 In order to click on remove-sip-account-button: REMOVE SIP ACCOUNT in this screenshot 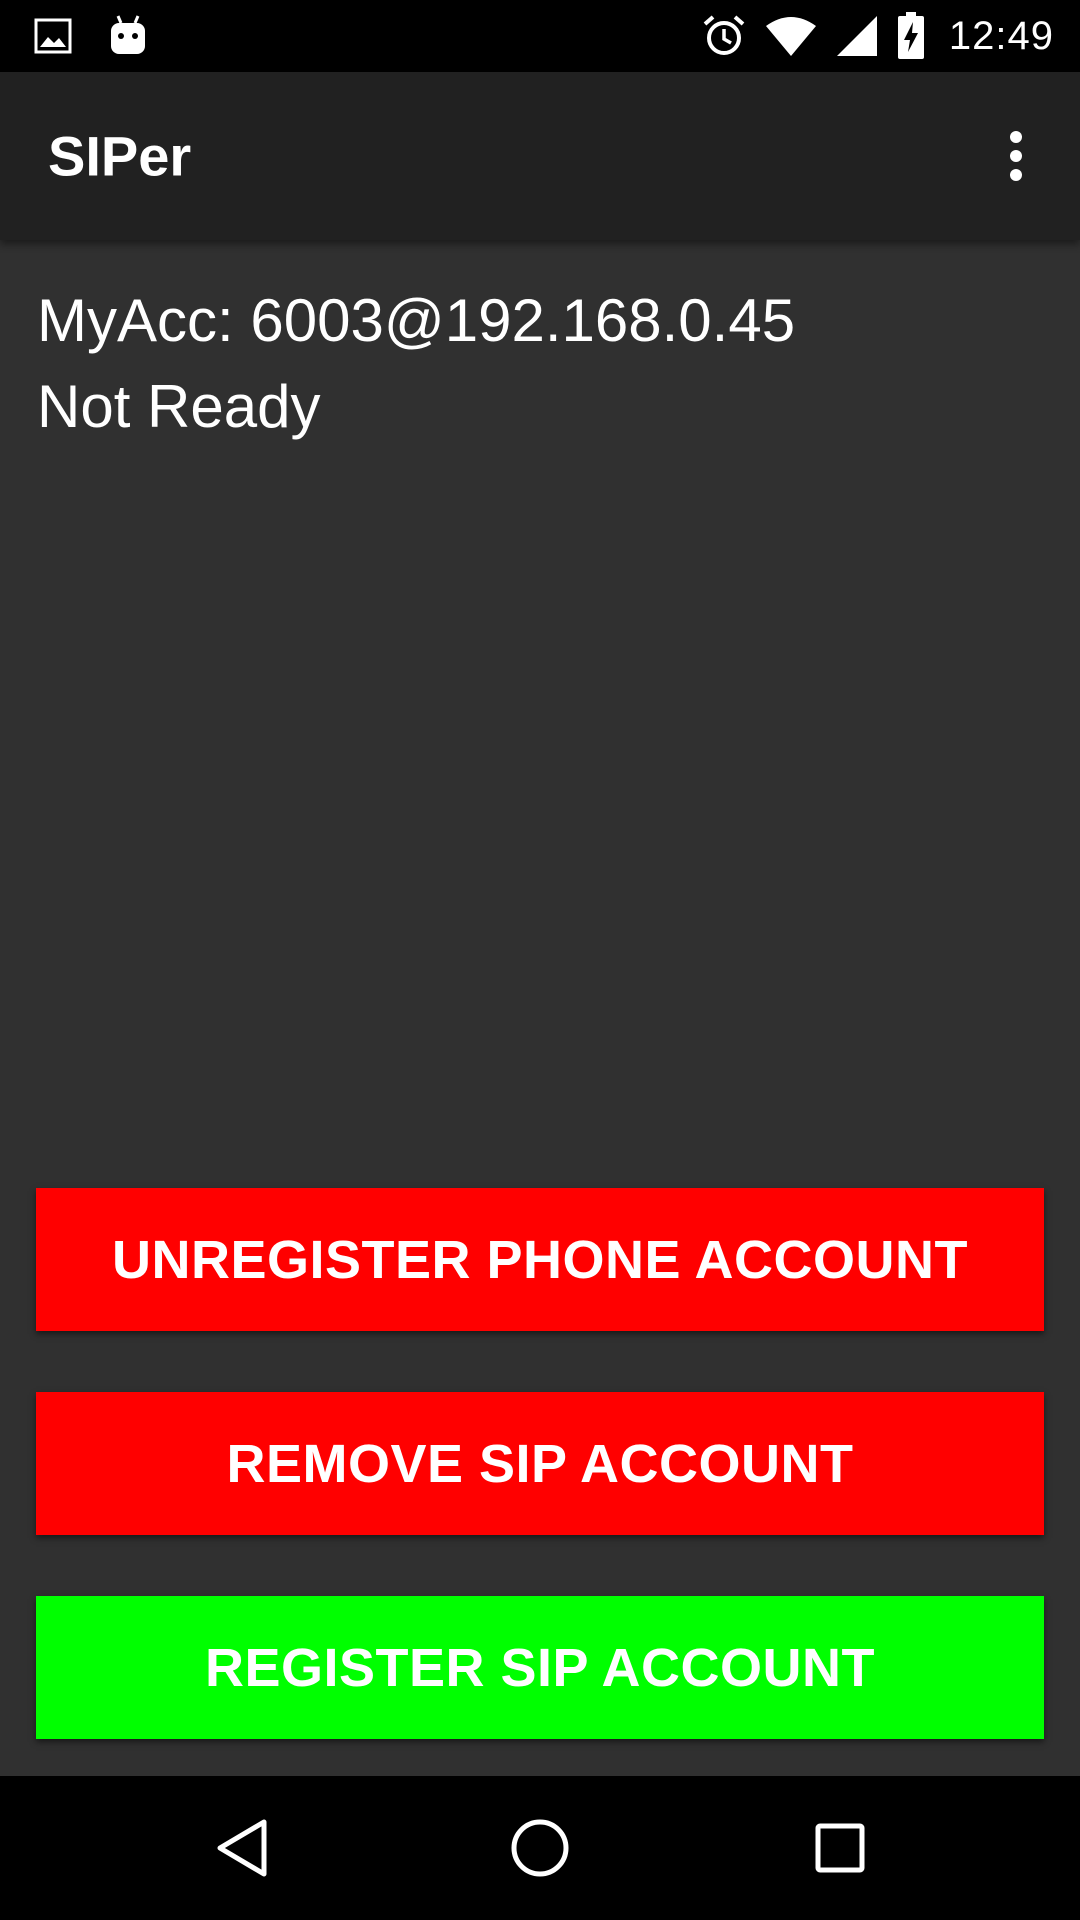, I will do `click(540, 1463)`.